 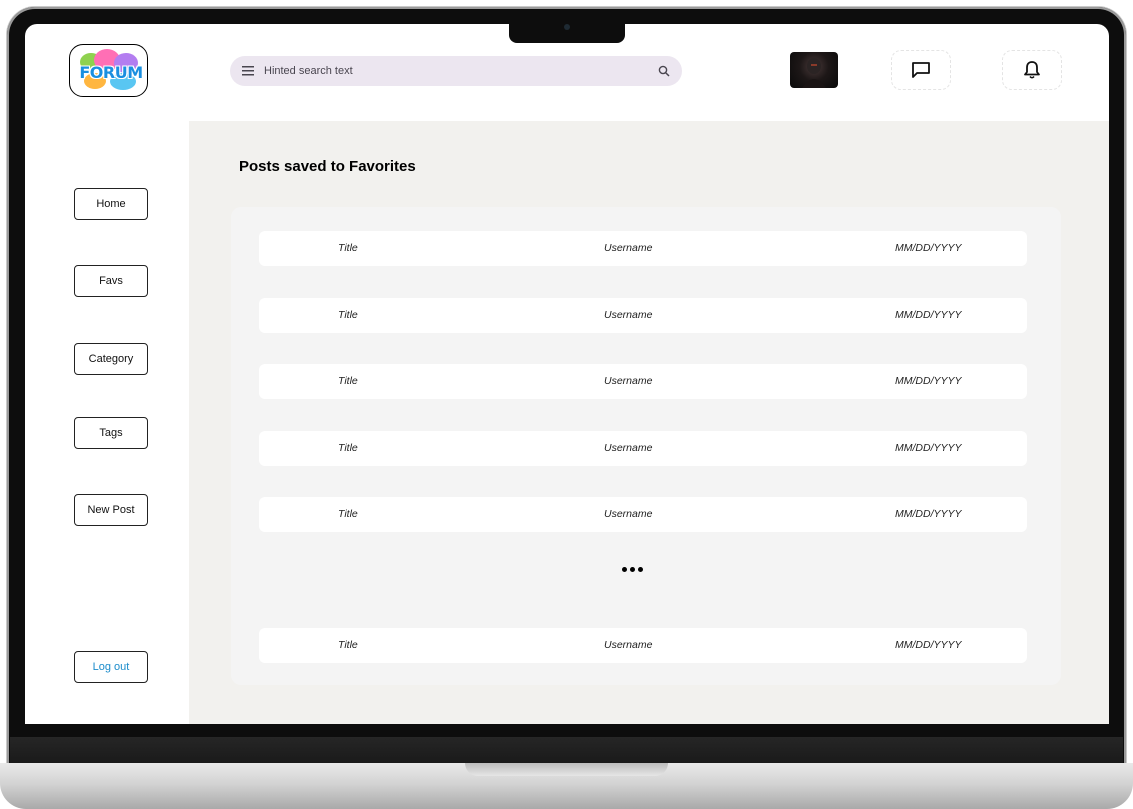 I want to click on nav-favs-button: Favs, so click(x=111, y=281).